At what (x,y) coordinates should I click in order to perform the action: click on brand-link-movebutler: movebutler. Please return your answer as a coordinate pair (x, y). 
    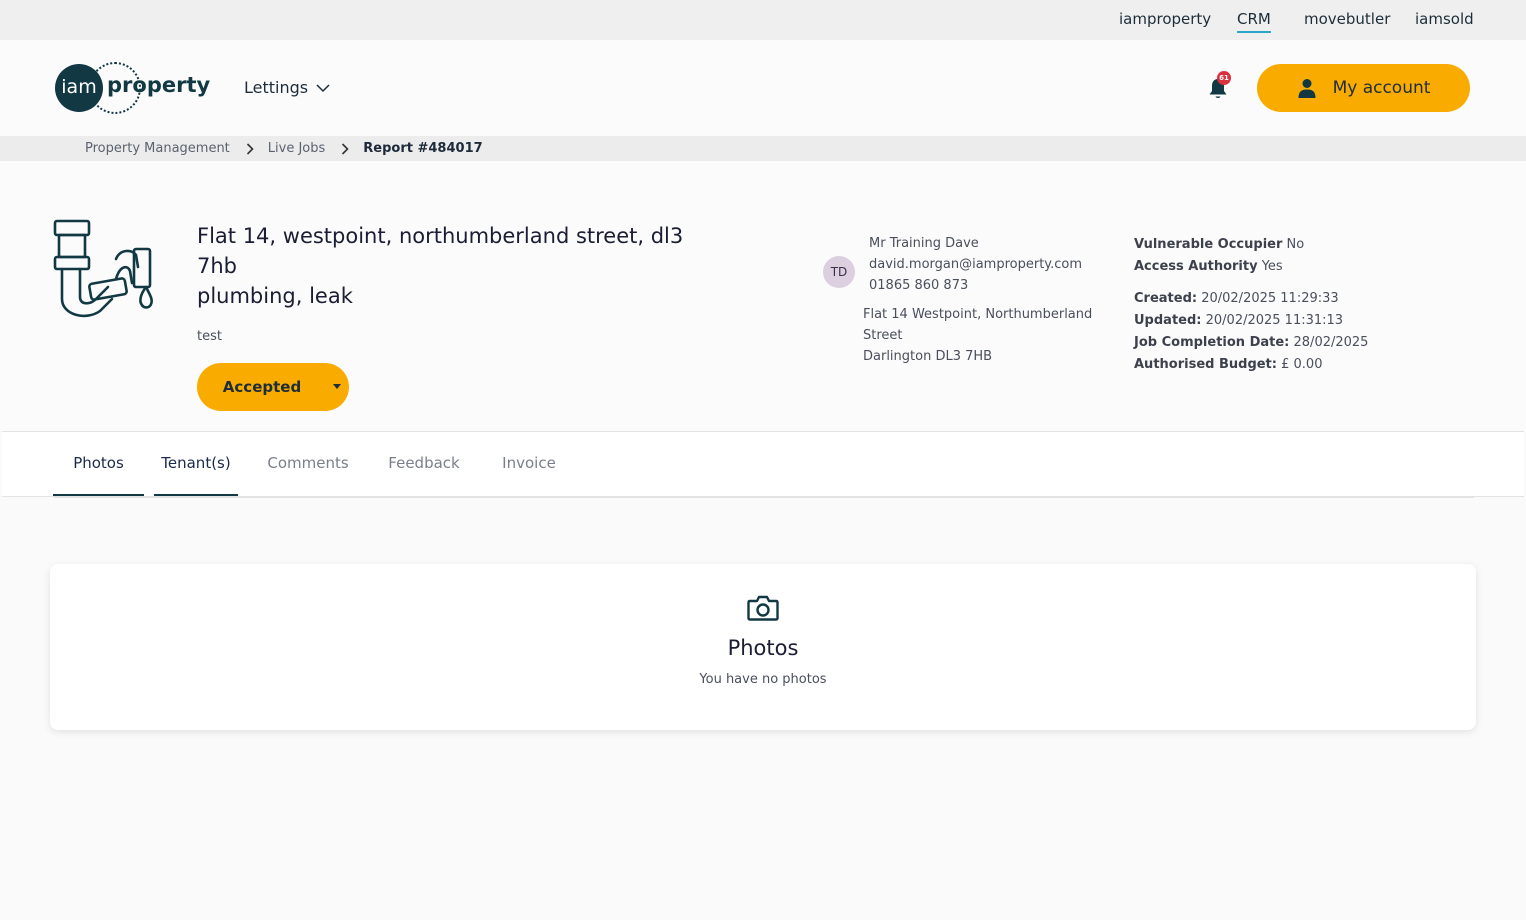
    Looking at the image, I should click on (1347, 19).